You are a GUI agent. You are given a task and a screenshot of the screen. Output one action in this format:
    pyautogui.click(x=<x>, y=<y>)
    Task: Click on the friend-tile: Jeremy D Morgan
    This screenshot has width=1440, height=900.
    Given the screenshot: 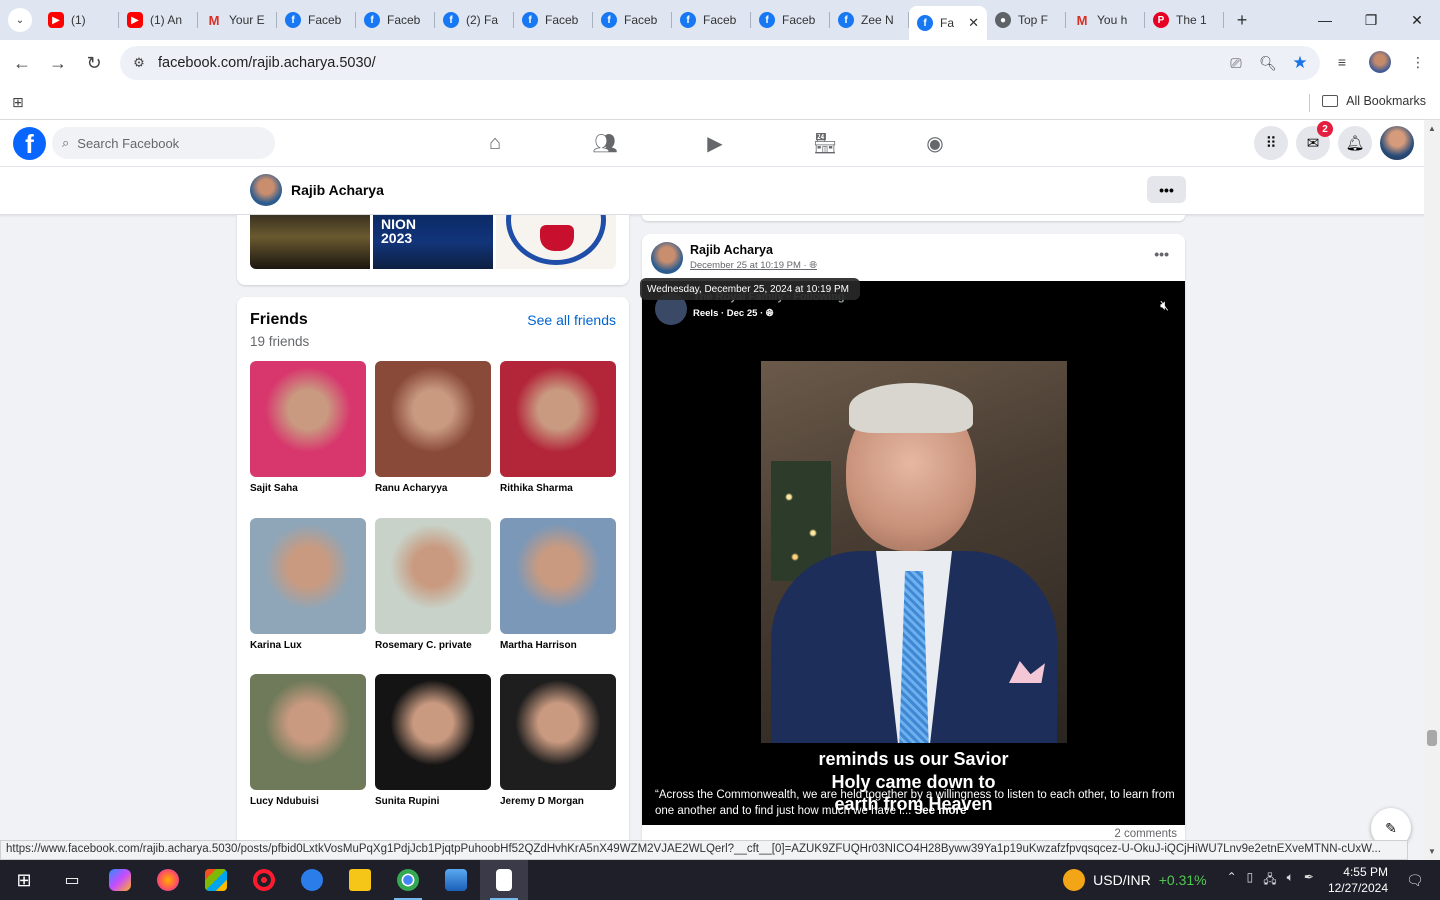 What is the action you would take?
    pyautogui.click(x=558, y=740)
    